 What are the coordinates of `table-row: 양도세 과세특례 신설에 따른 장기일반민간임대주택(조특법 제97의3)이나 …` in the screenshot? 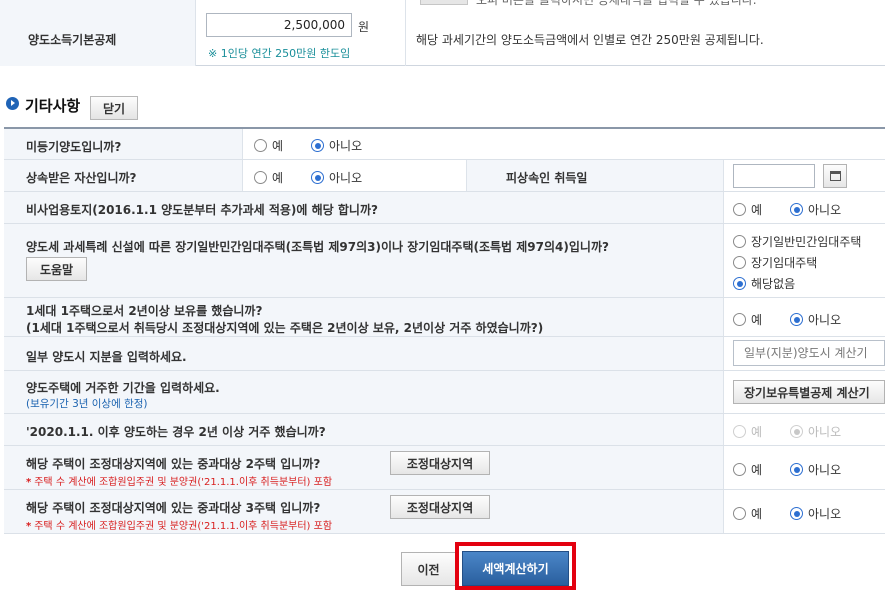 It's located at (444, 261).